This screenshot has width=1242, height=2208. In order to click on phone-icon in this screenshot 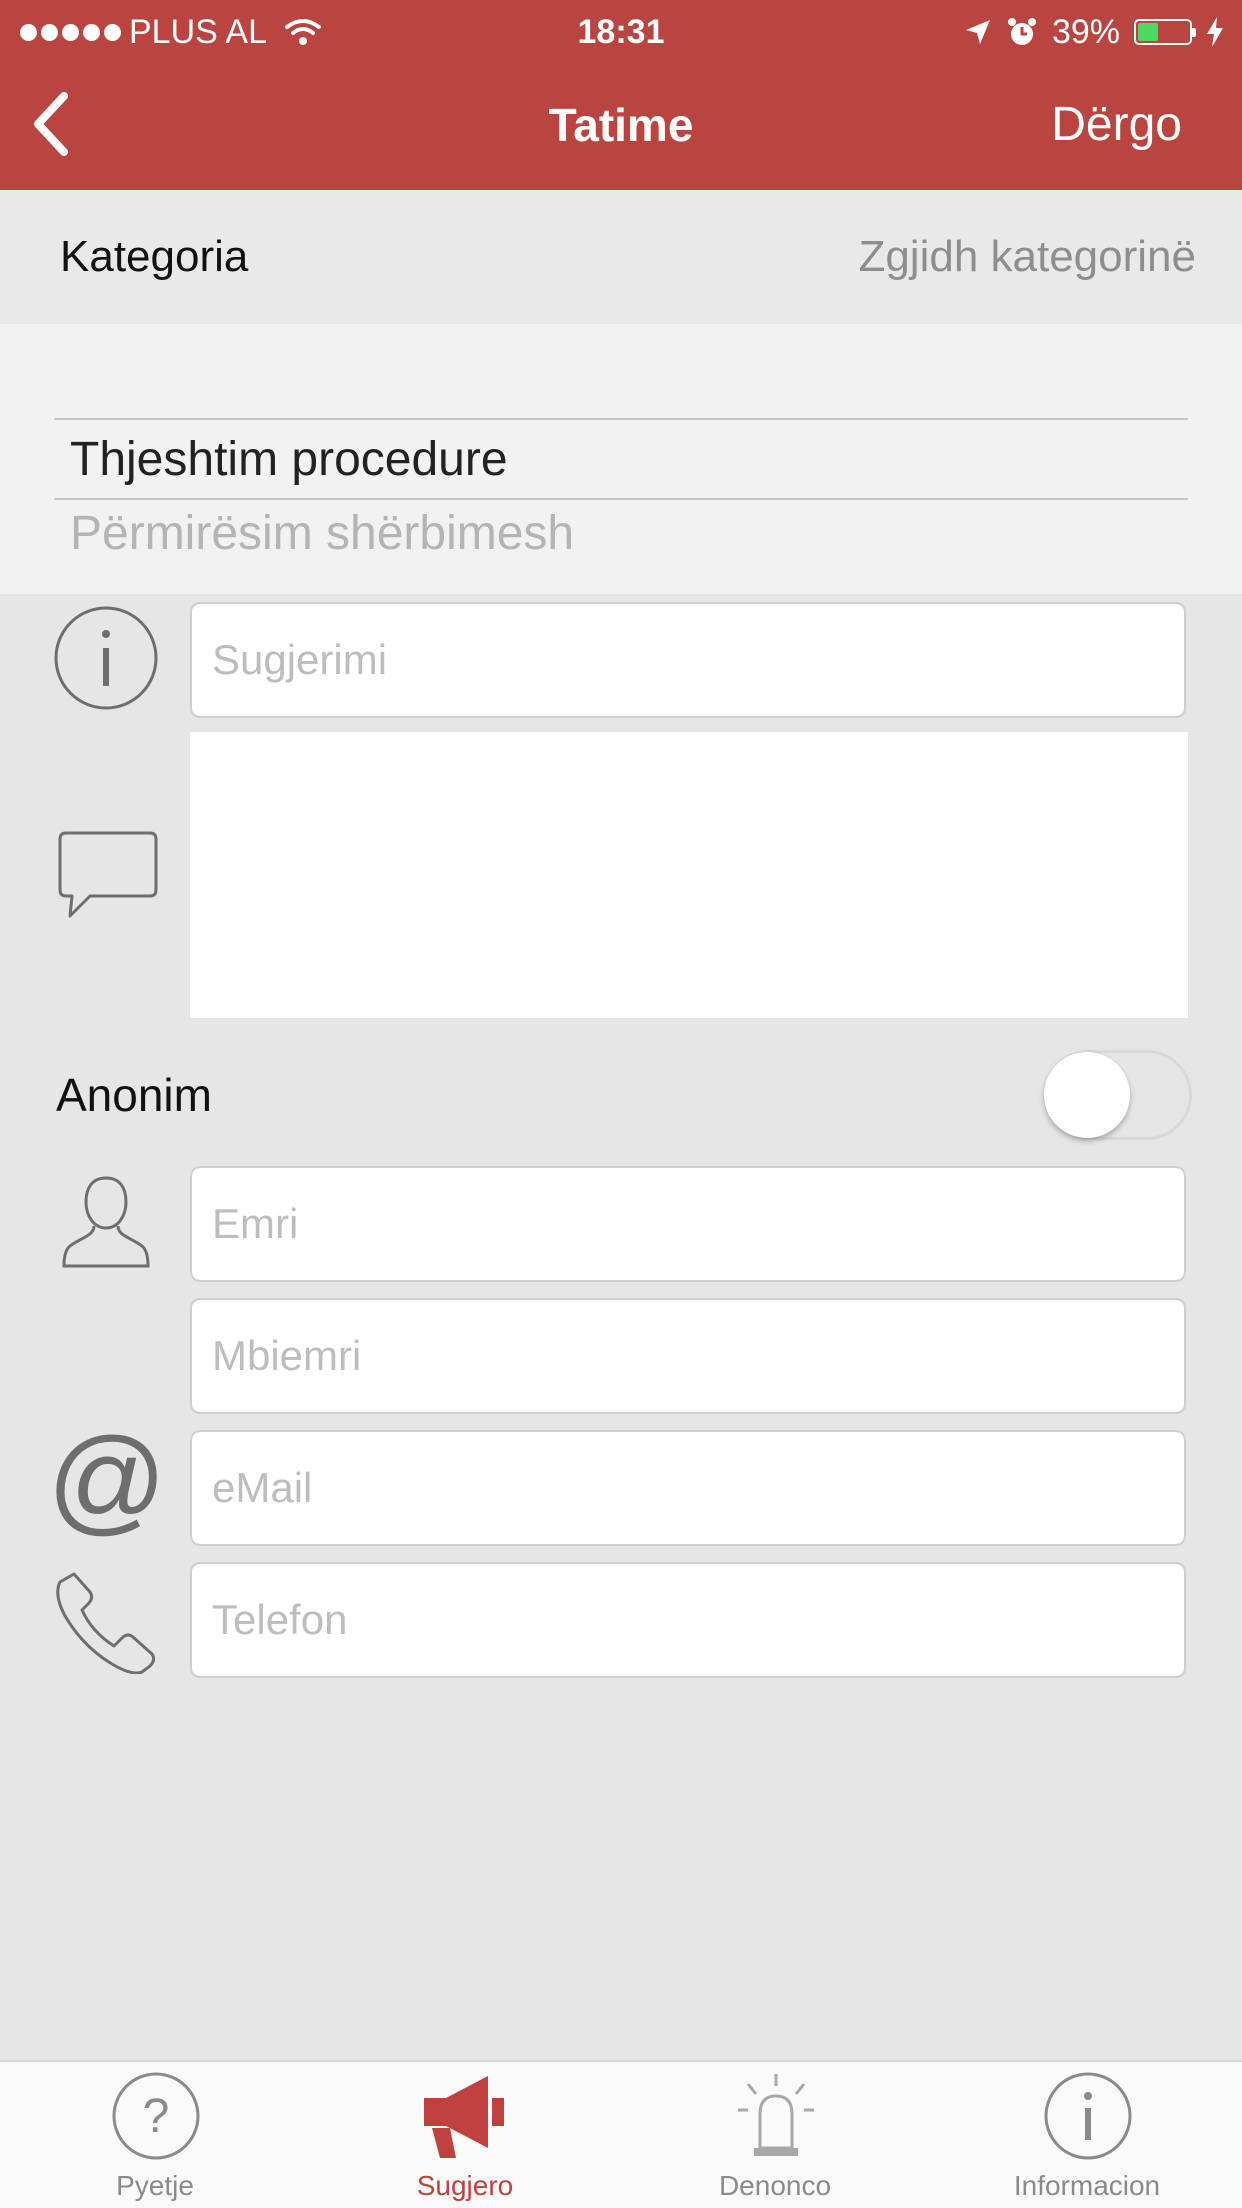, I will do `click(106, 1623)`.